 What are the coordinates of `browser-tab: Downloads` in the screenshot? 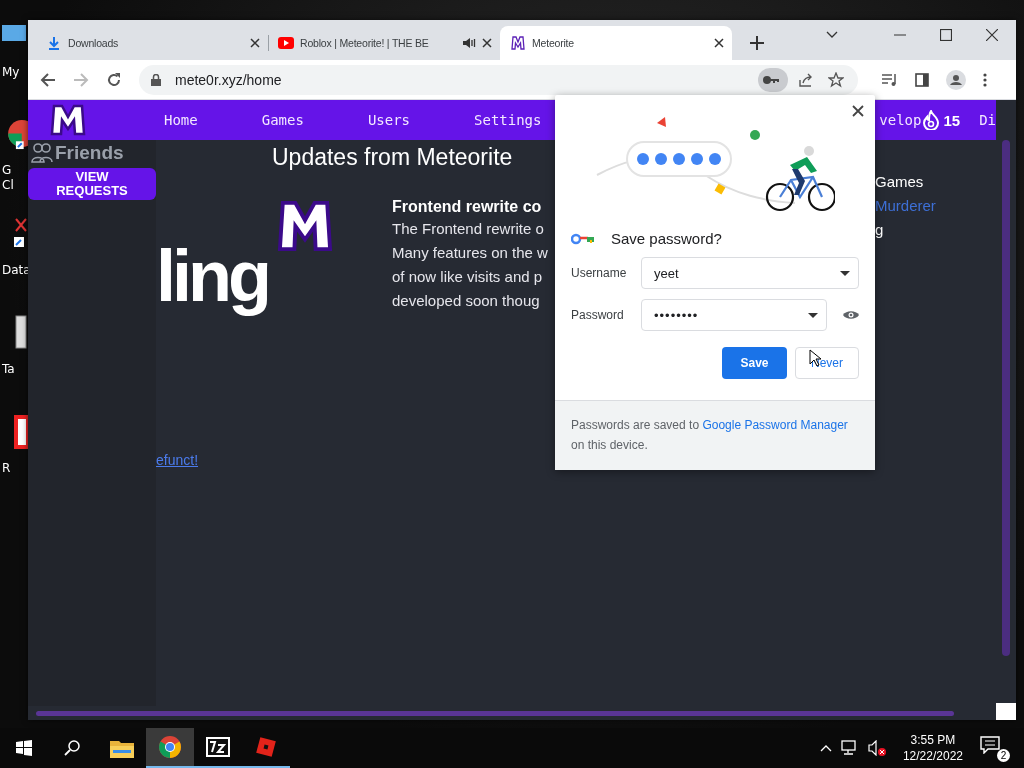 It's located at (152, 43).